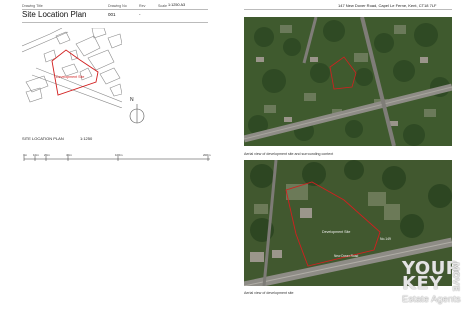 Image resolution: width=476 pixels, height=317 pixels. I want to click on plan-development-site-label: Development Site, so click(70, 77).